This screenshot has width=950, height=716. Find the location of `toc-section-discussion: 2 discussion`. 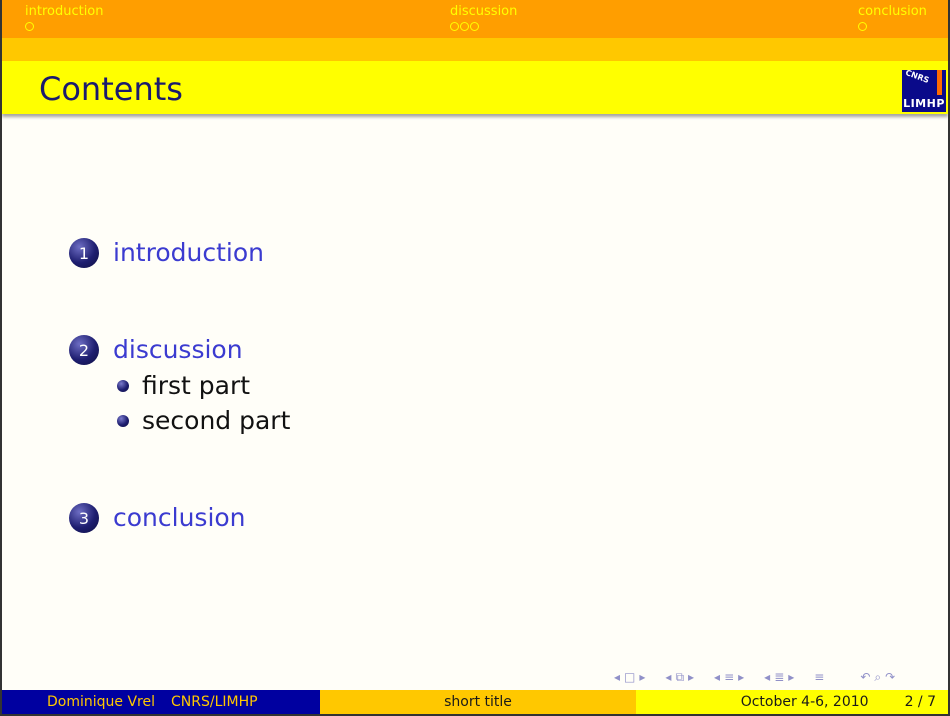

toc-section-discussion: 2 discussion is located at coordinates (156, 350).